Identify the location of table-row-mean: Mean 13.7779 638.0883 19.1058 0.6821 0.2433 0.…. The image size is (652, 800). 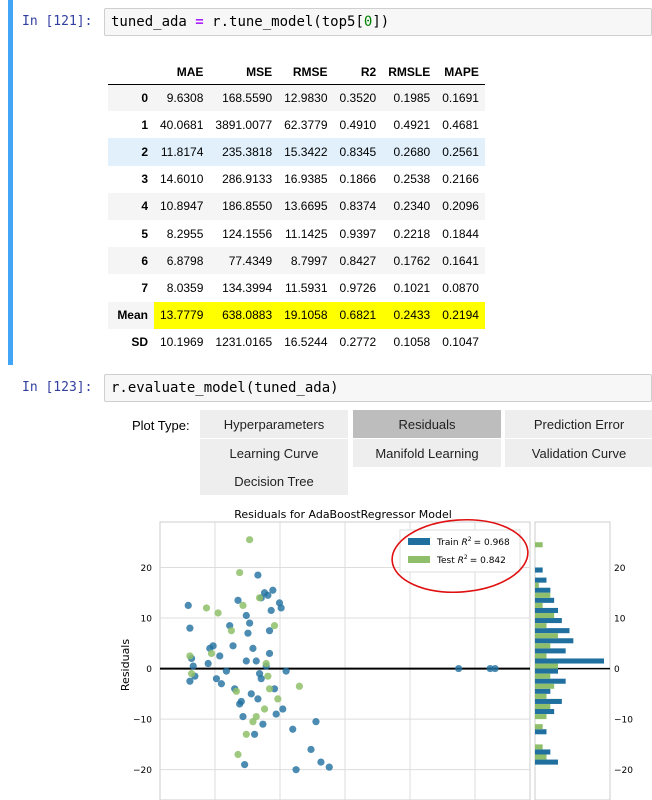
(296, 315).